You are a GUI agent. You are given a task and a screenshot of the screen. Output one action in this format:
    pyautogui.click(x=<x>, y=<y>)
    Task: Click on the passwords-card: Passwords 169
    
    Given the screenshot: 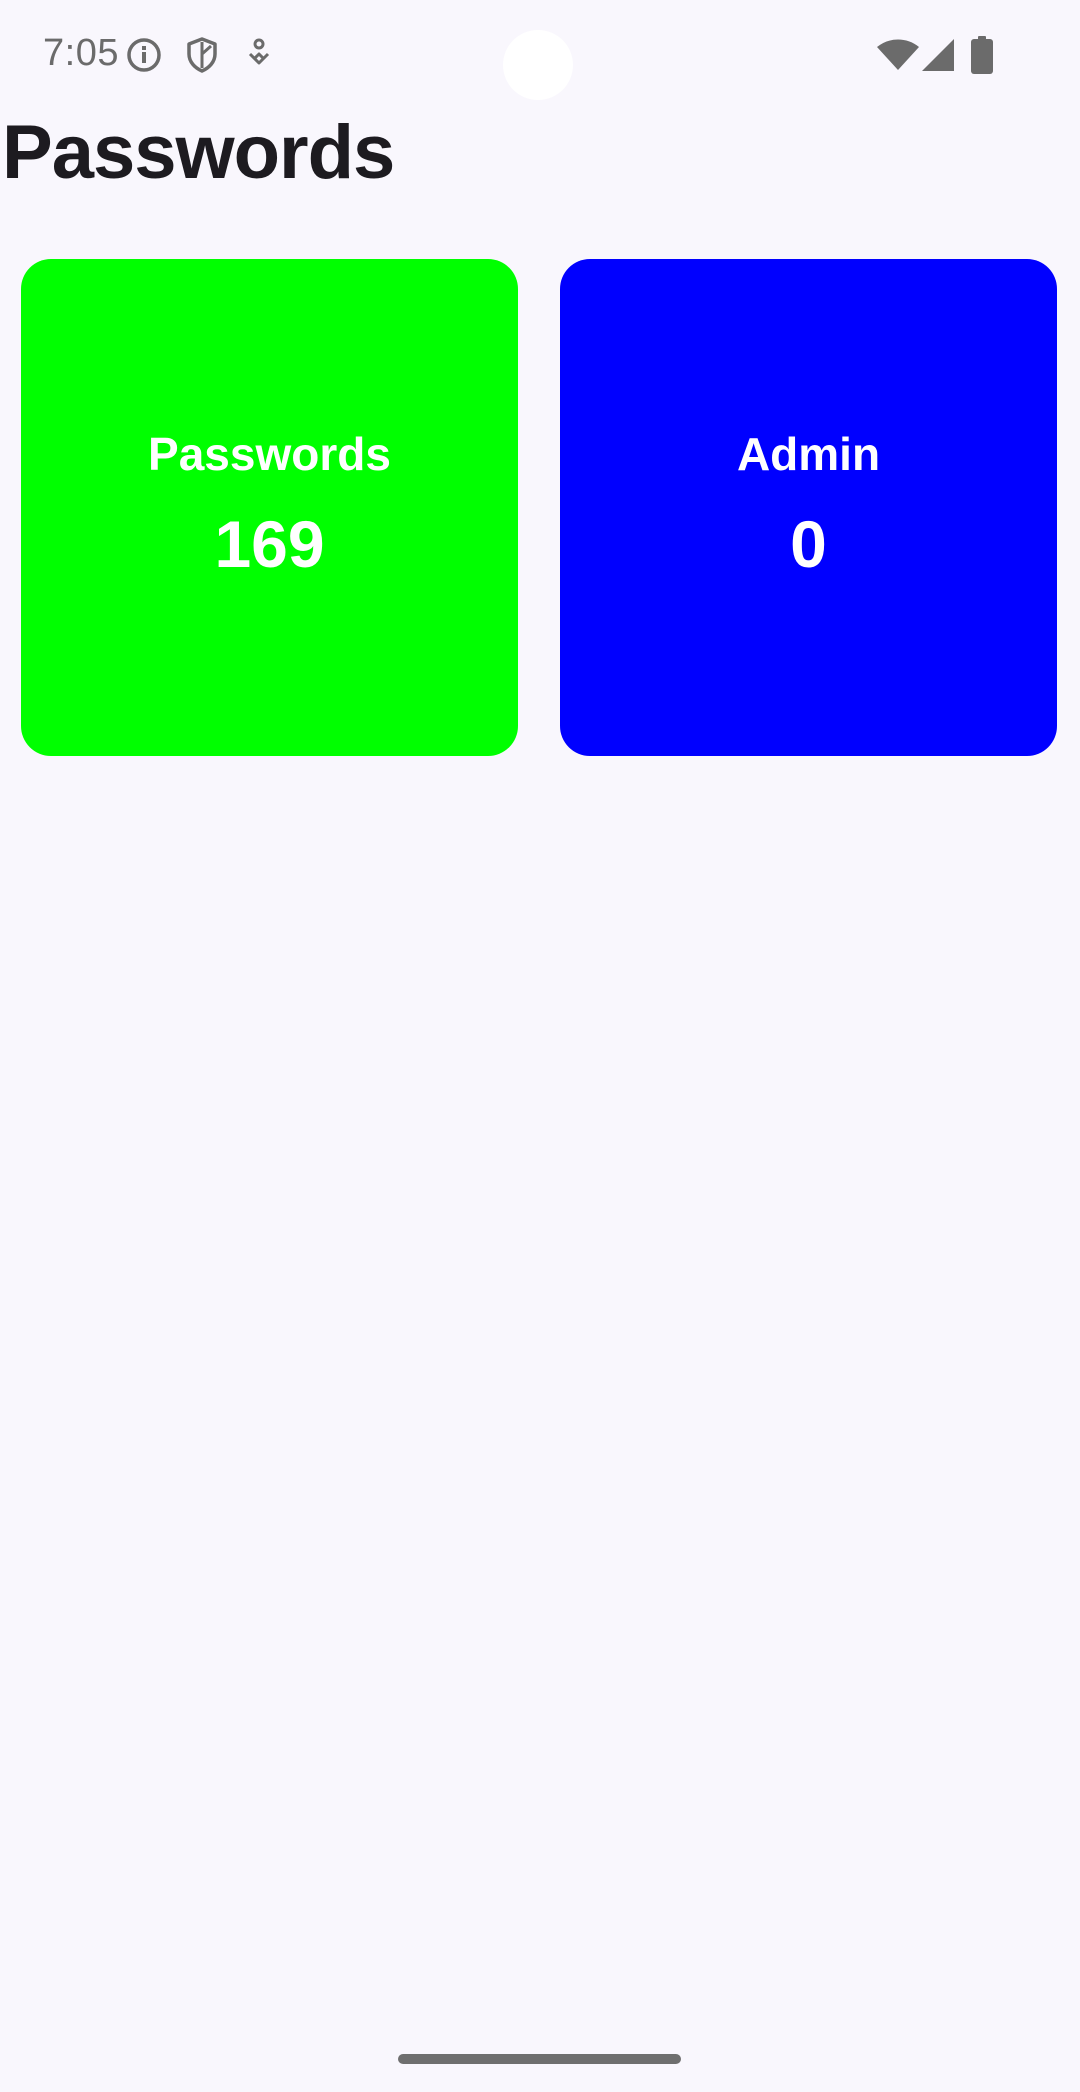 What is the action you would take?
    pyautogui.click(x=269, y=507)
    